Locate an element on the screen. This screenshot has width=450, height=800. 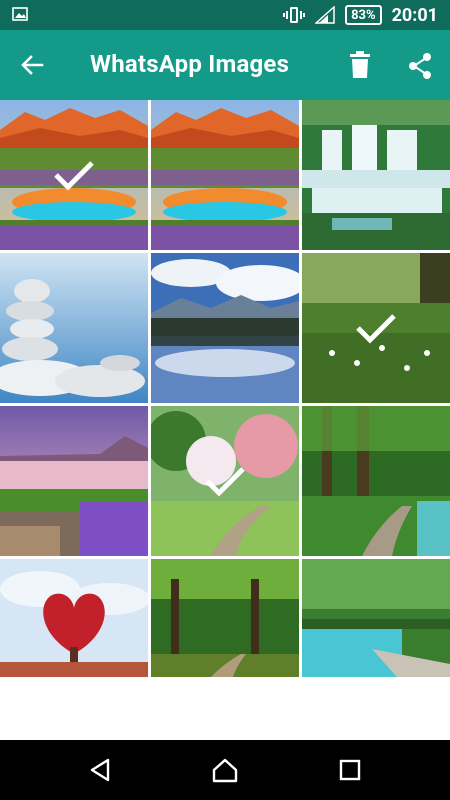
battery-indicator: 83% is located at coordinates (363, 15).